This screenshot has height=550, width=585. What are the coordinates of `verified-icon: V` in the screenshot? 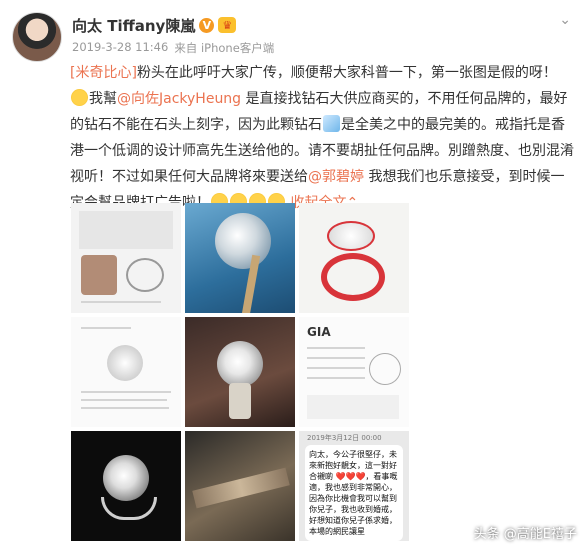 It's located at (207, 25).